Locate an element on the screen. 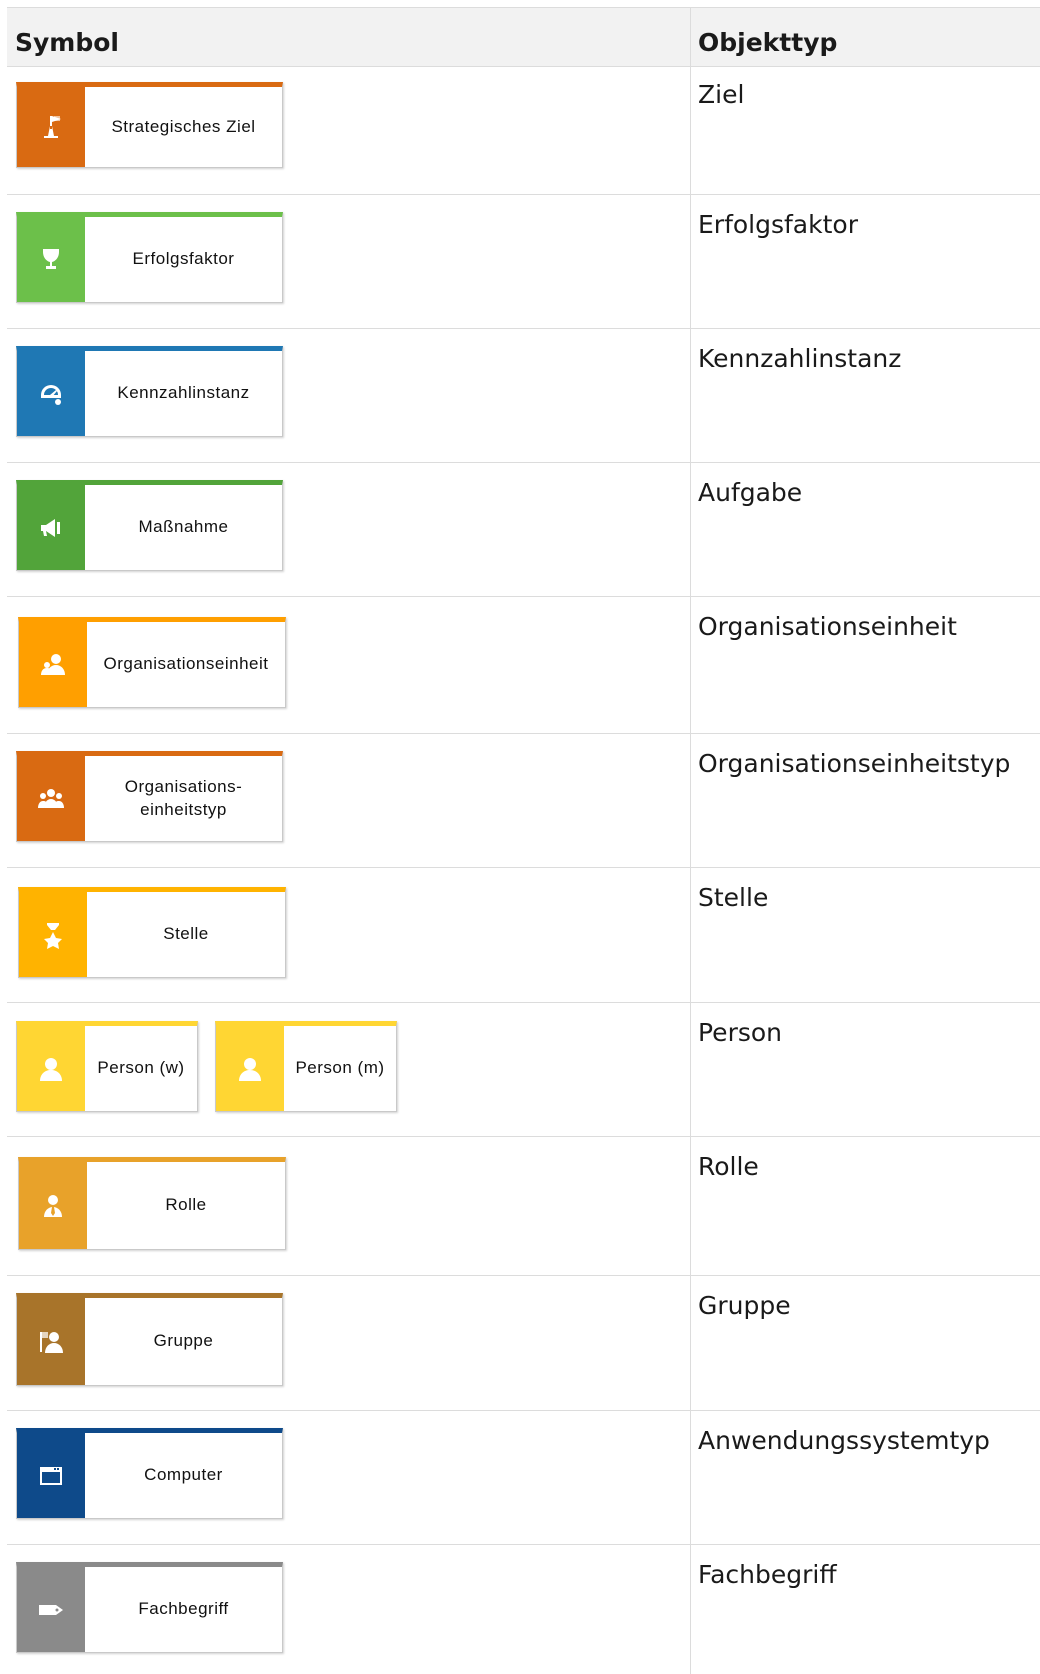 This screenshot has height=1674, width=1040. symbol-label: Person (w) is located at coordinates (141, 1068).